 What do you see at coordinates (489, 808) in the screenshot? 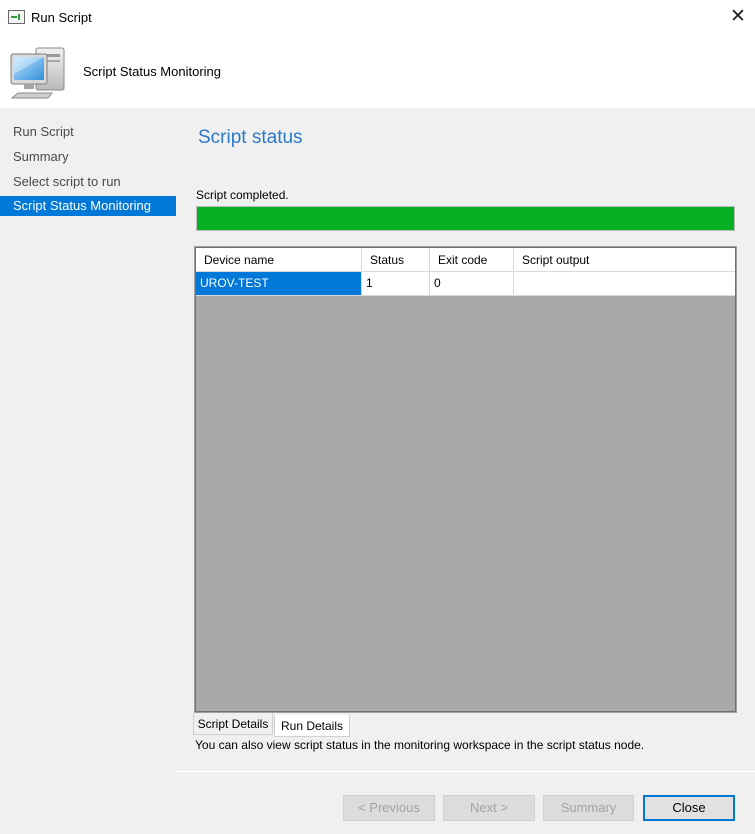
I see `next-button: Next >` at bounding box center [489, 808].